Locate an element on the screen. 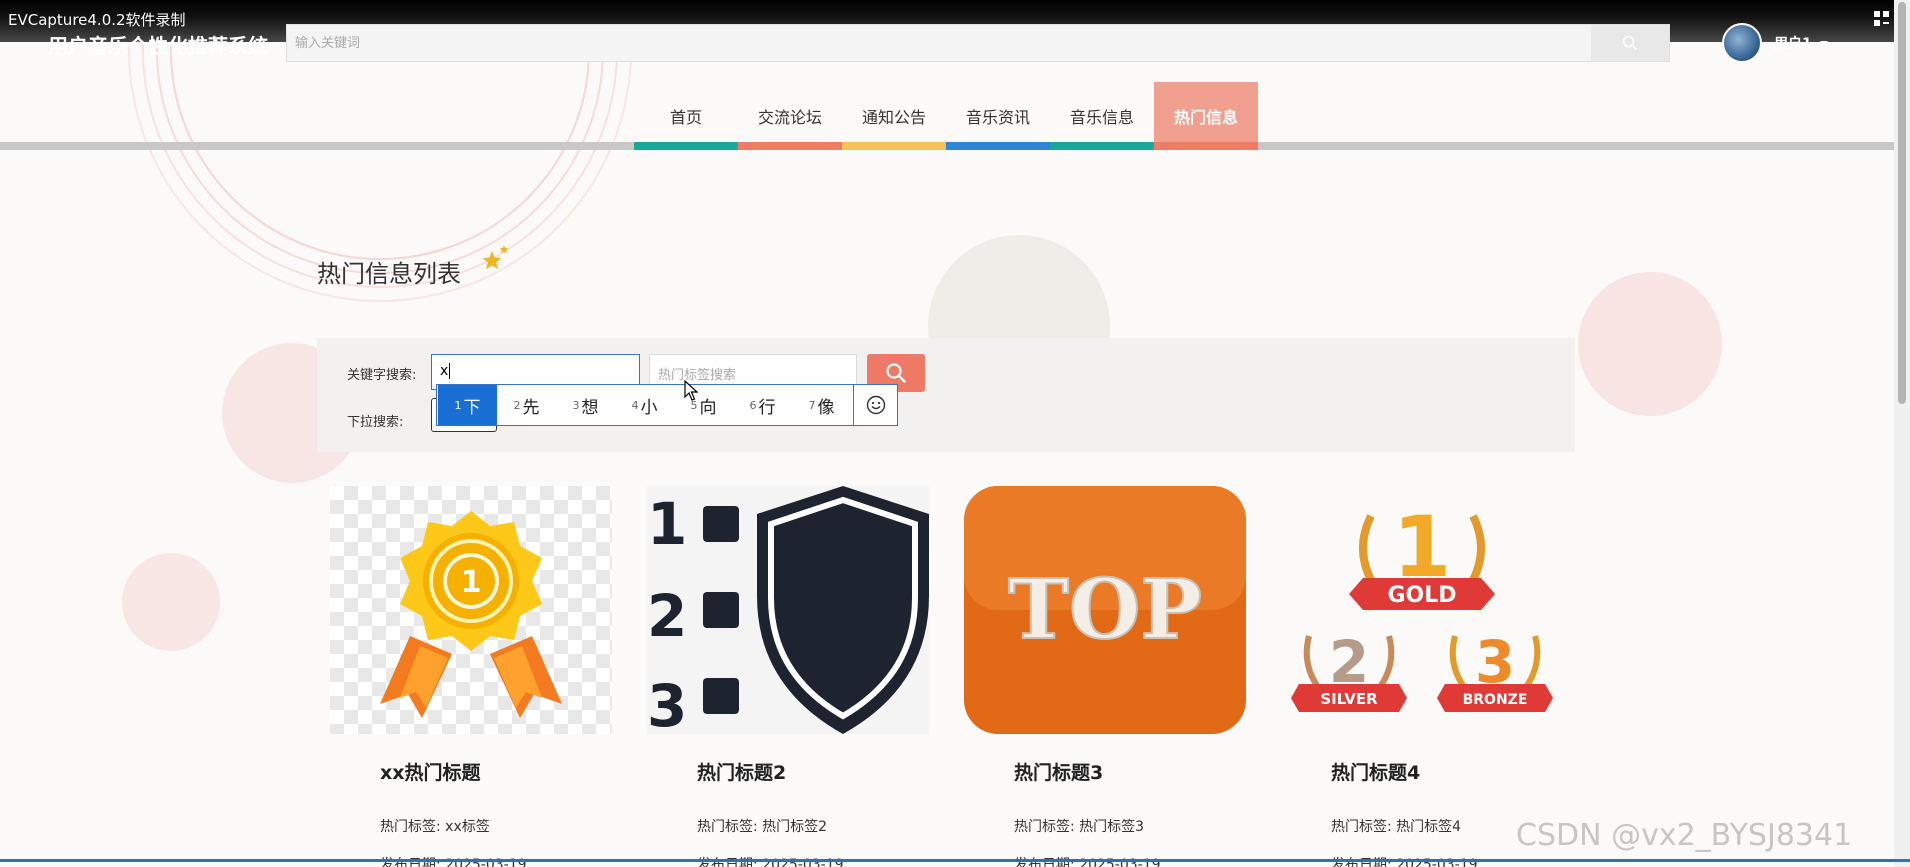  ime-candidate: 6行 is located at coordinates (762, 405).